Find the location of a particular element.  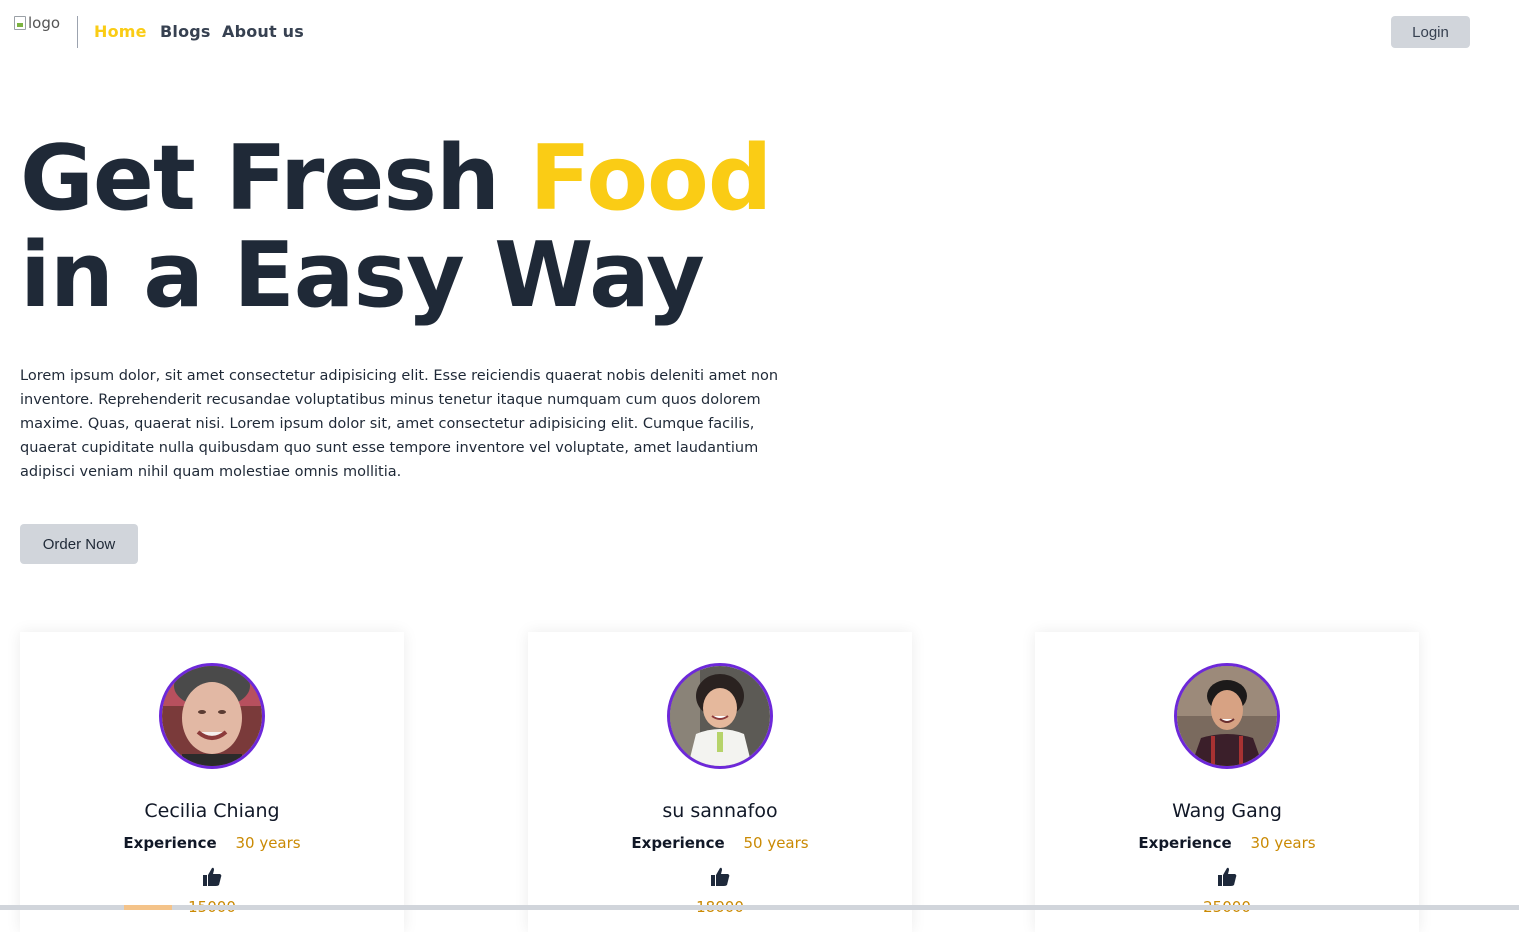

hero-title-part1: Get Fresh is located at coordinates (275, 178).